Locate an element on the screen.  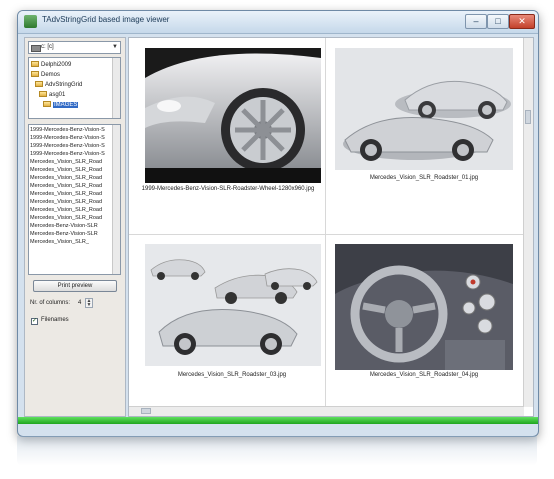
drive-label: c: [c] is located at coordinates (47, 47).